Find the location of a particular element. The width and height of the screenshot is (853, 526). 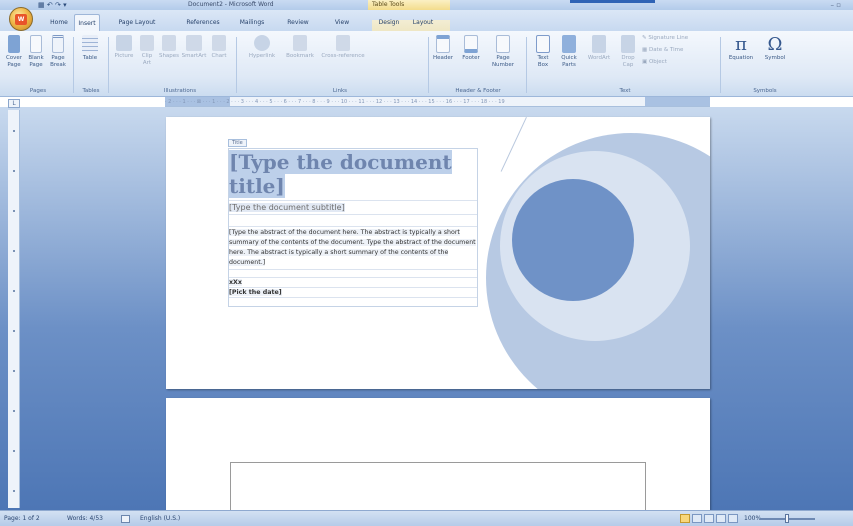

group-label-illustrations: Illustrations is located at coordinates (180, 91).